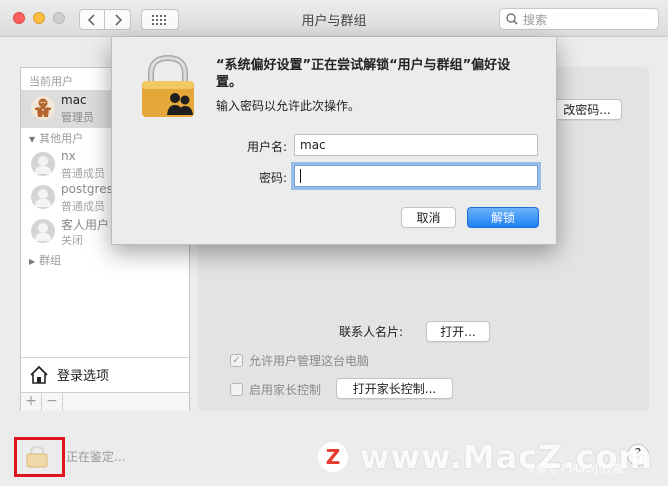 The width and height of the screenshot is (668, 486). I want to click on lock-highlight-box, so click(39, 457).